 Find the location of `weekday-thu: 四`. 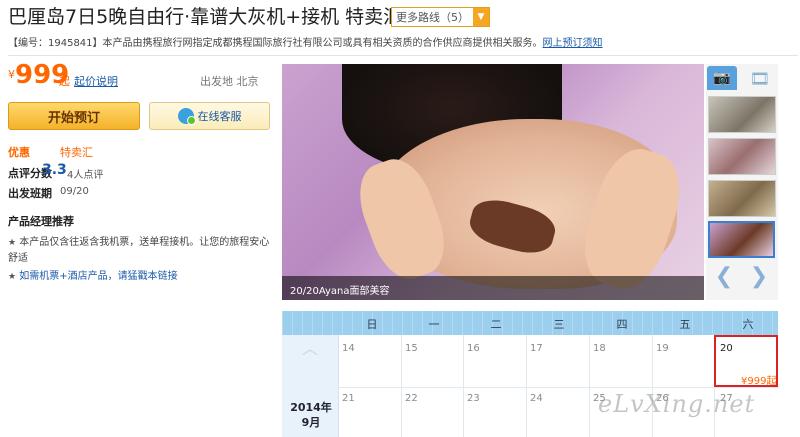

weekday-thu: 四 is located at coordinates (622, 324).